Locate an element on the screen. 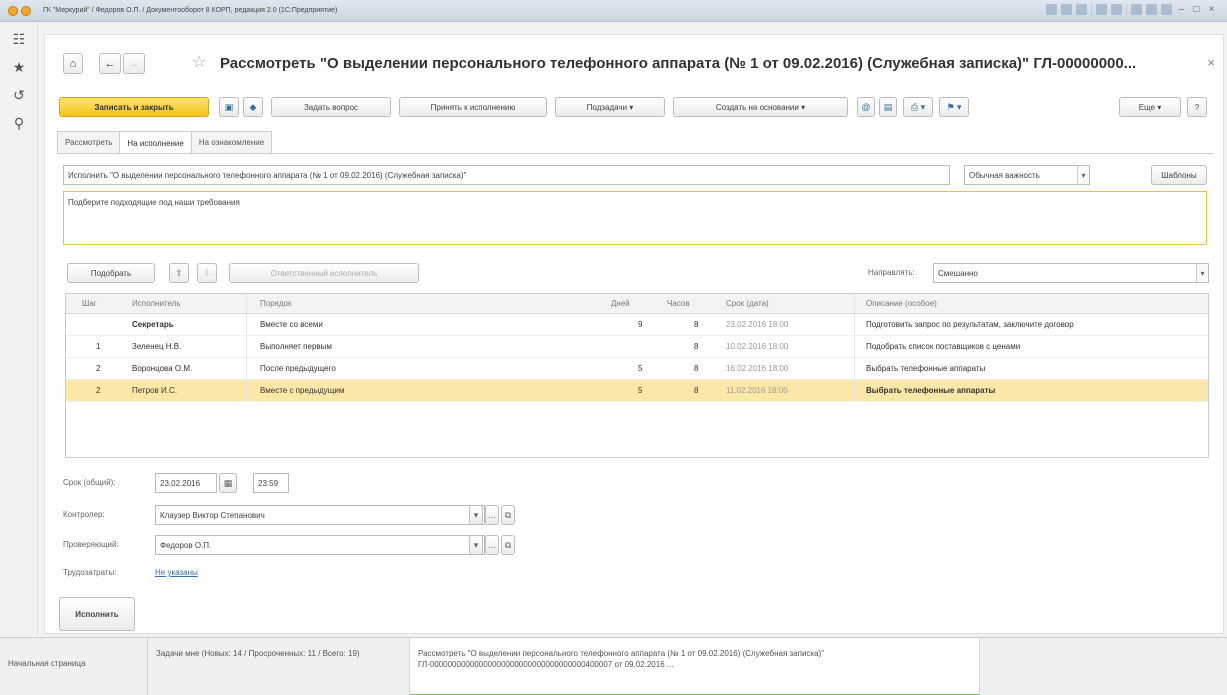  col-days: Дней is located at coordinates (620, 303).